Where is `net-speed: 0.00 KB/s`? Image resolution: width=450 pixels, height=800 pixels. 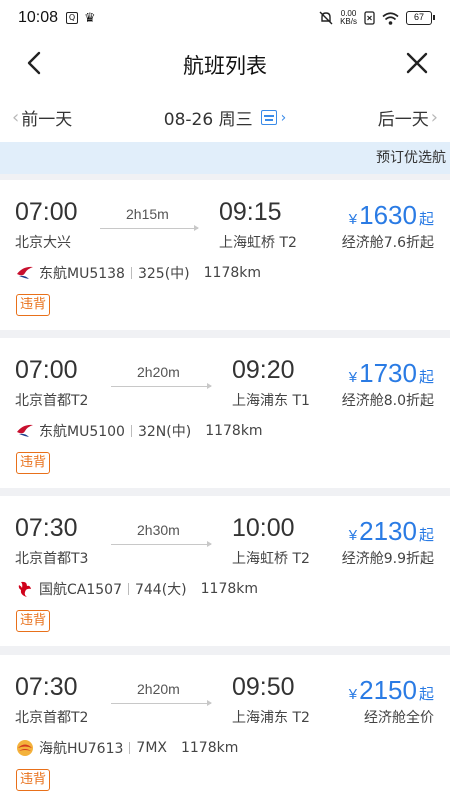 net-speed: 0.00 KB/s is located at coordinates (348, 17).